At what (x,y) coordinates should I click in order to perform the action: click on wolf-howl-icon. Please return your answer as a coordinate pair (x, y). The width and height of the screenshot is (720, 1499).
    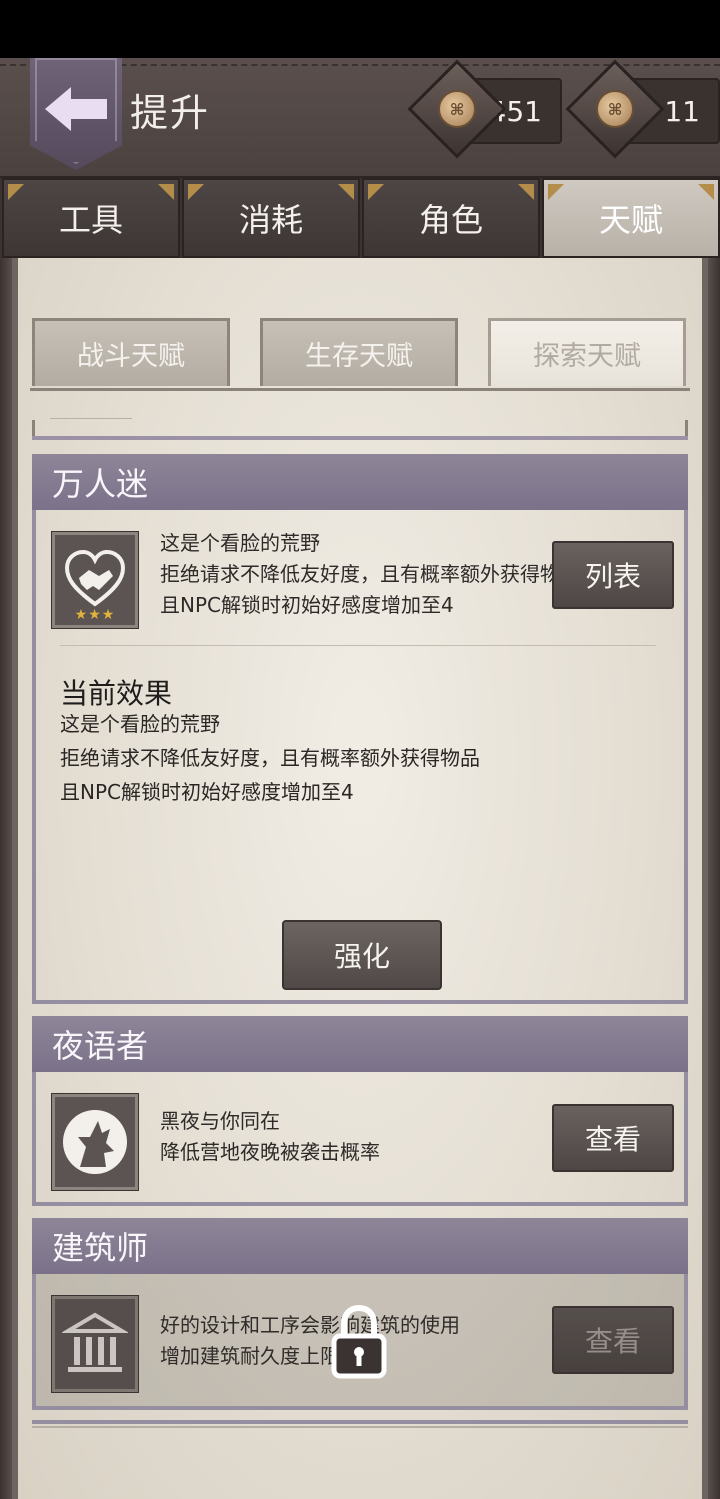
    Looking at the image, I should click on (95, 1142).